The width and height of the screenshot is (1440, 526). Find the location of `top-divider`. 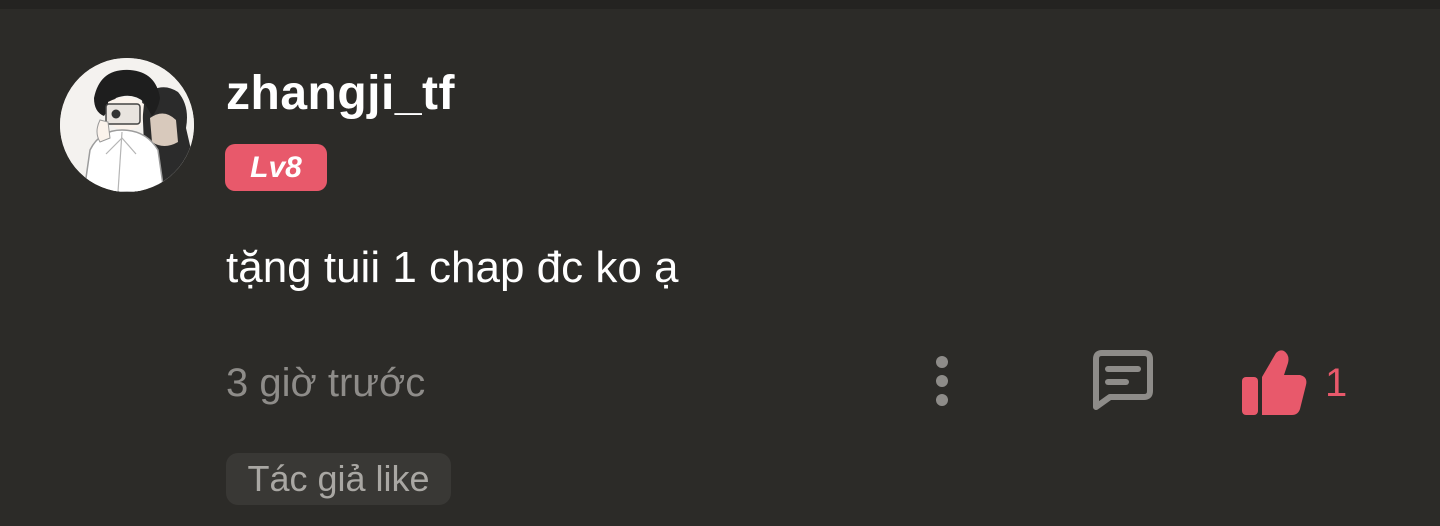

top-divider is located at coordinates (720, 4).